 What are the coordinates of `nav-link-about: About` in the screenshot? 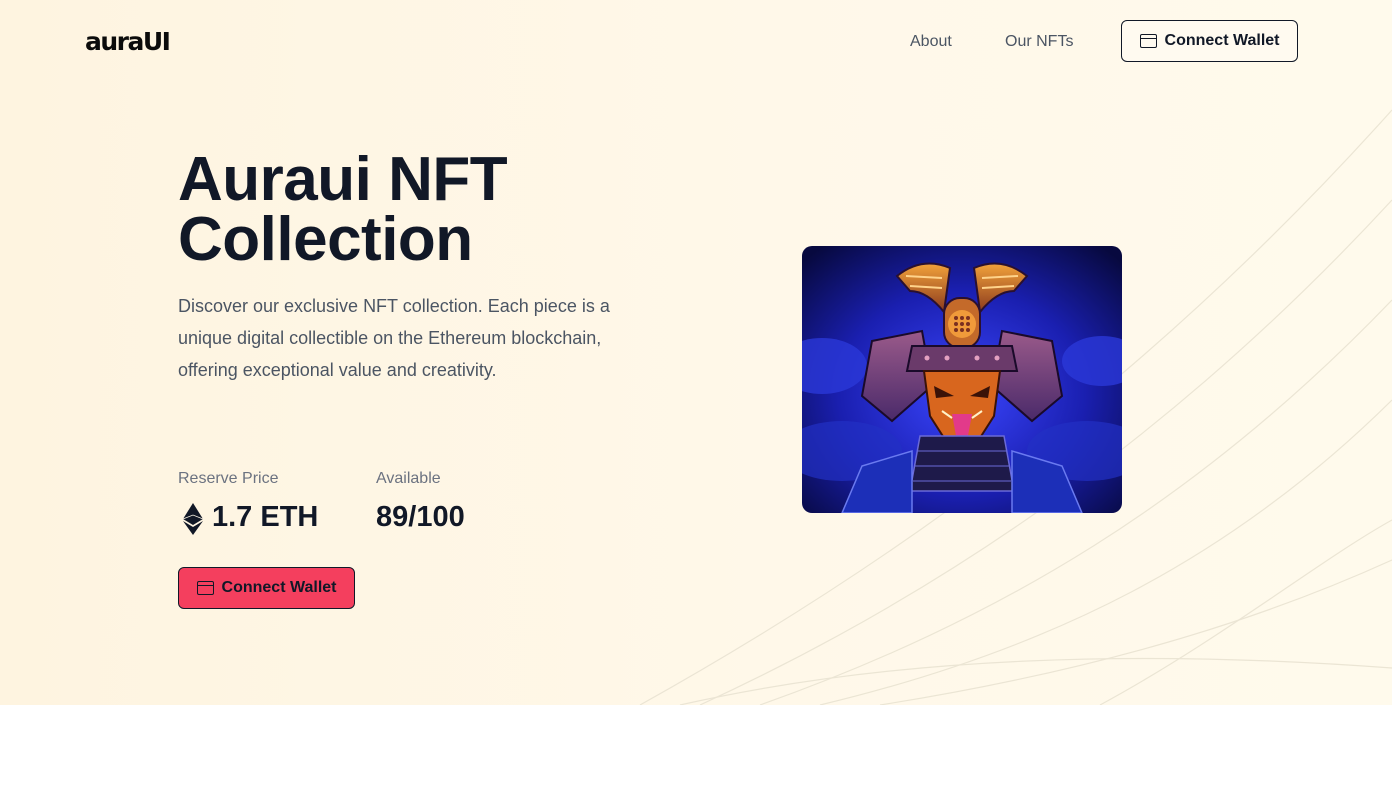 It's located at (931, 42).